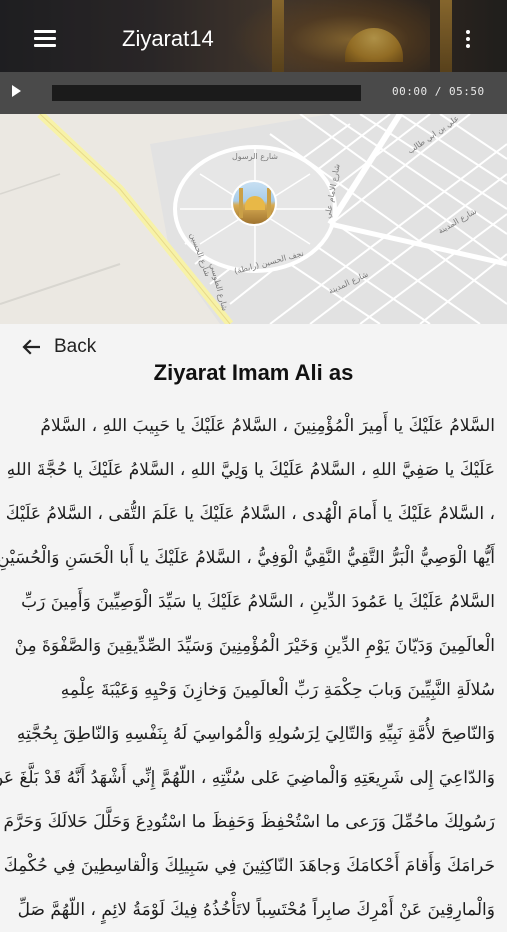 Image resolution: width=507 pixels, height=932 pixels. What do you see at coordinates (468, 40) in the screenshot?
I see `overflow-menu-icon` at bounding box center [468, 40].